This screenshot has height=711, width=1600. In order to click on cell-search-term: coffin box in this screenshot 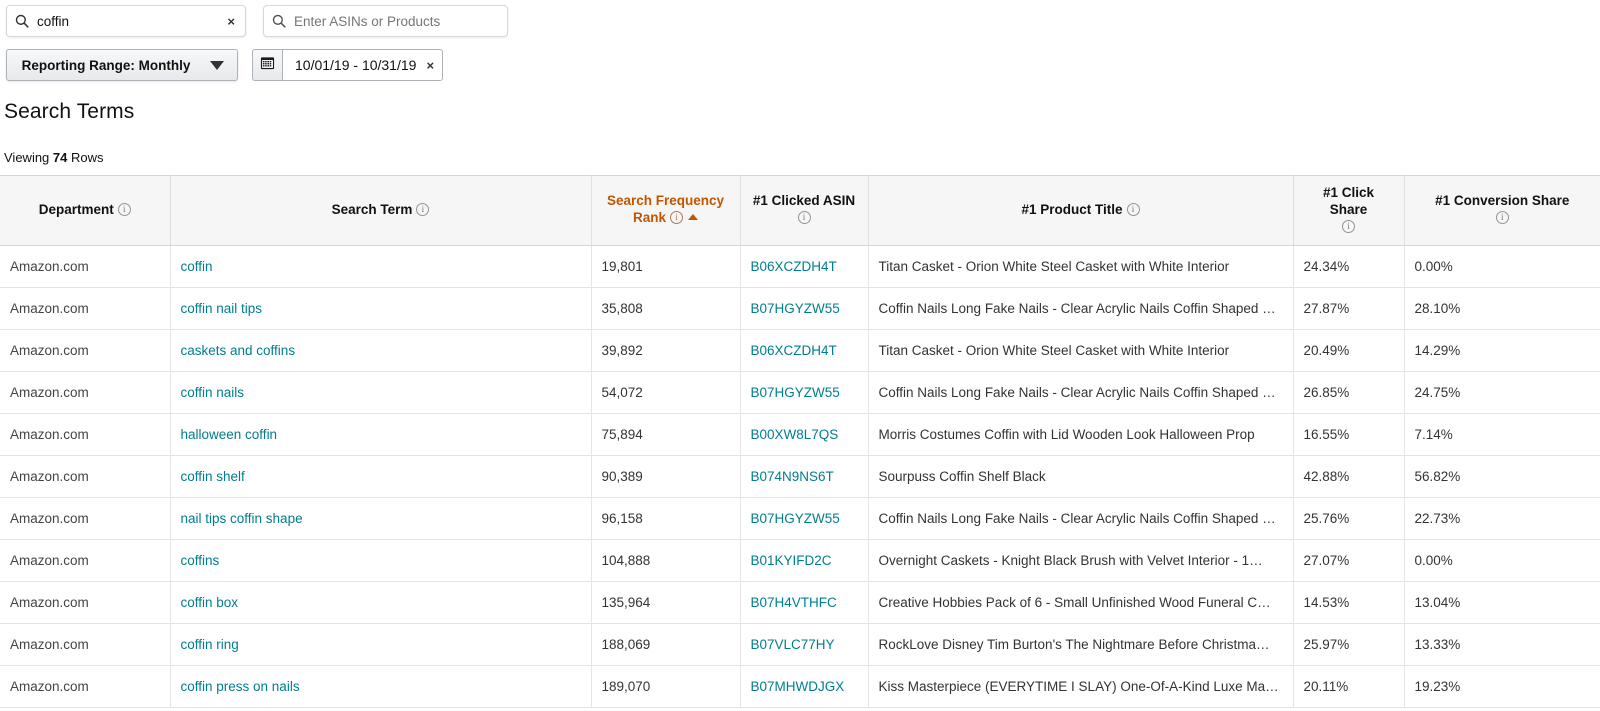, I will do `click(381, 602)`.